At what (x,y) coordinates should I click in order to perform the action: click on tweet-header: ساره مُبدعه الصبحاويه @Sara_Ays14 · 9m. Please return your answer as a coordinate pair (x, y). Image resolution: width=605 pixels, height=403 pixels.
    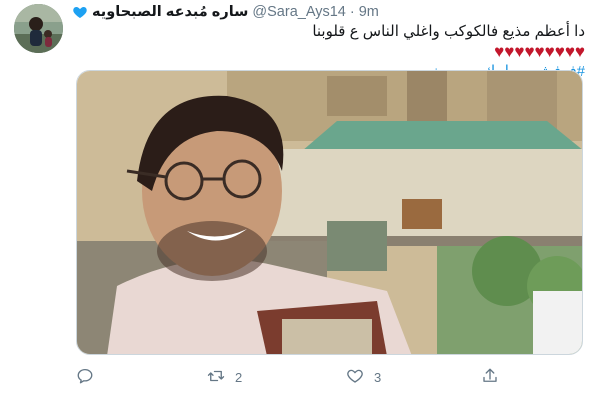
    Looking at the image, I should click on (225, 12).